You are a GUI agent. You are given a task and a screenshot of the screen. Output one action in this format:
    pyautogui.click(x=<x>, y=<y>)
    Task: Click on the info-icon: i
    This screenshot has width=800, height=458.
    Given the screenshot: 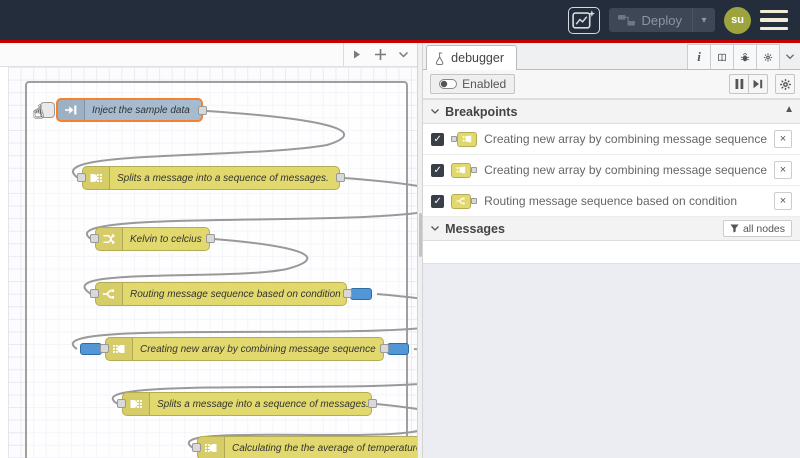 What is the action you would take?
    pyautogui.click(x=699, y=56)
    